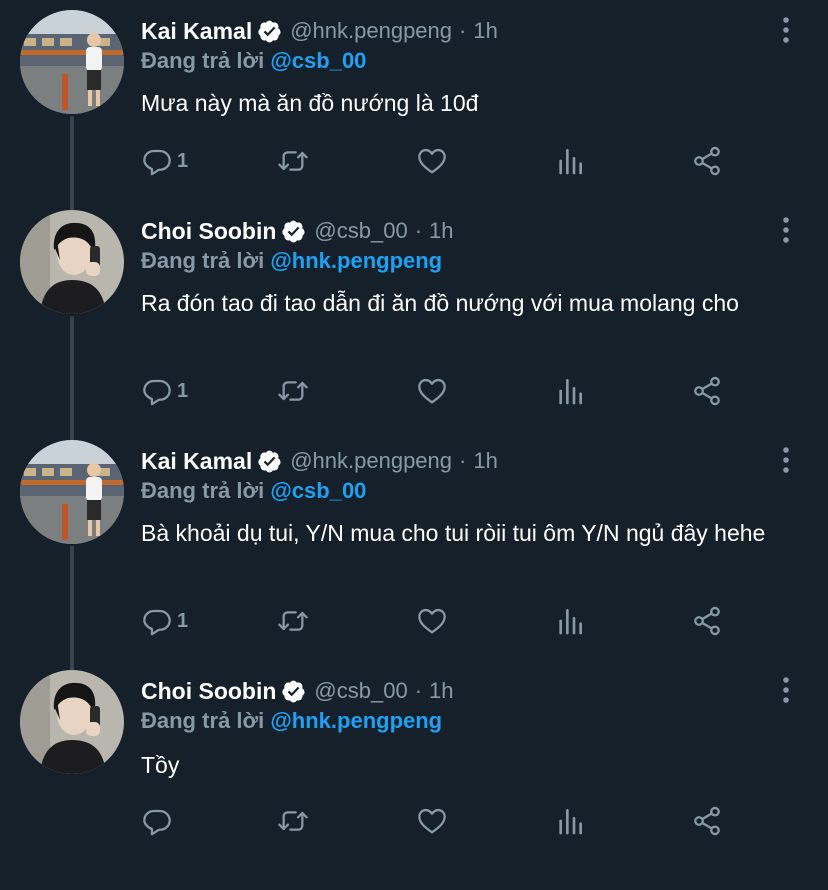 The width and height of the screenshot is (828, 890). I want to click on tweet-text: Mưa này mà ăn đồ nướng là 10đ, so click(310, 103).